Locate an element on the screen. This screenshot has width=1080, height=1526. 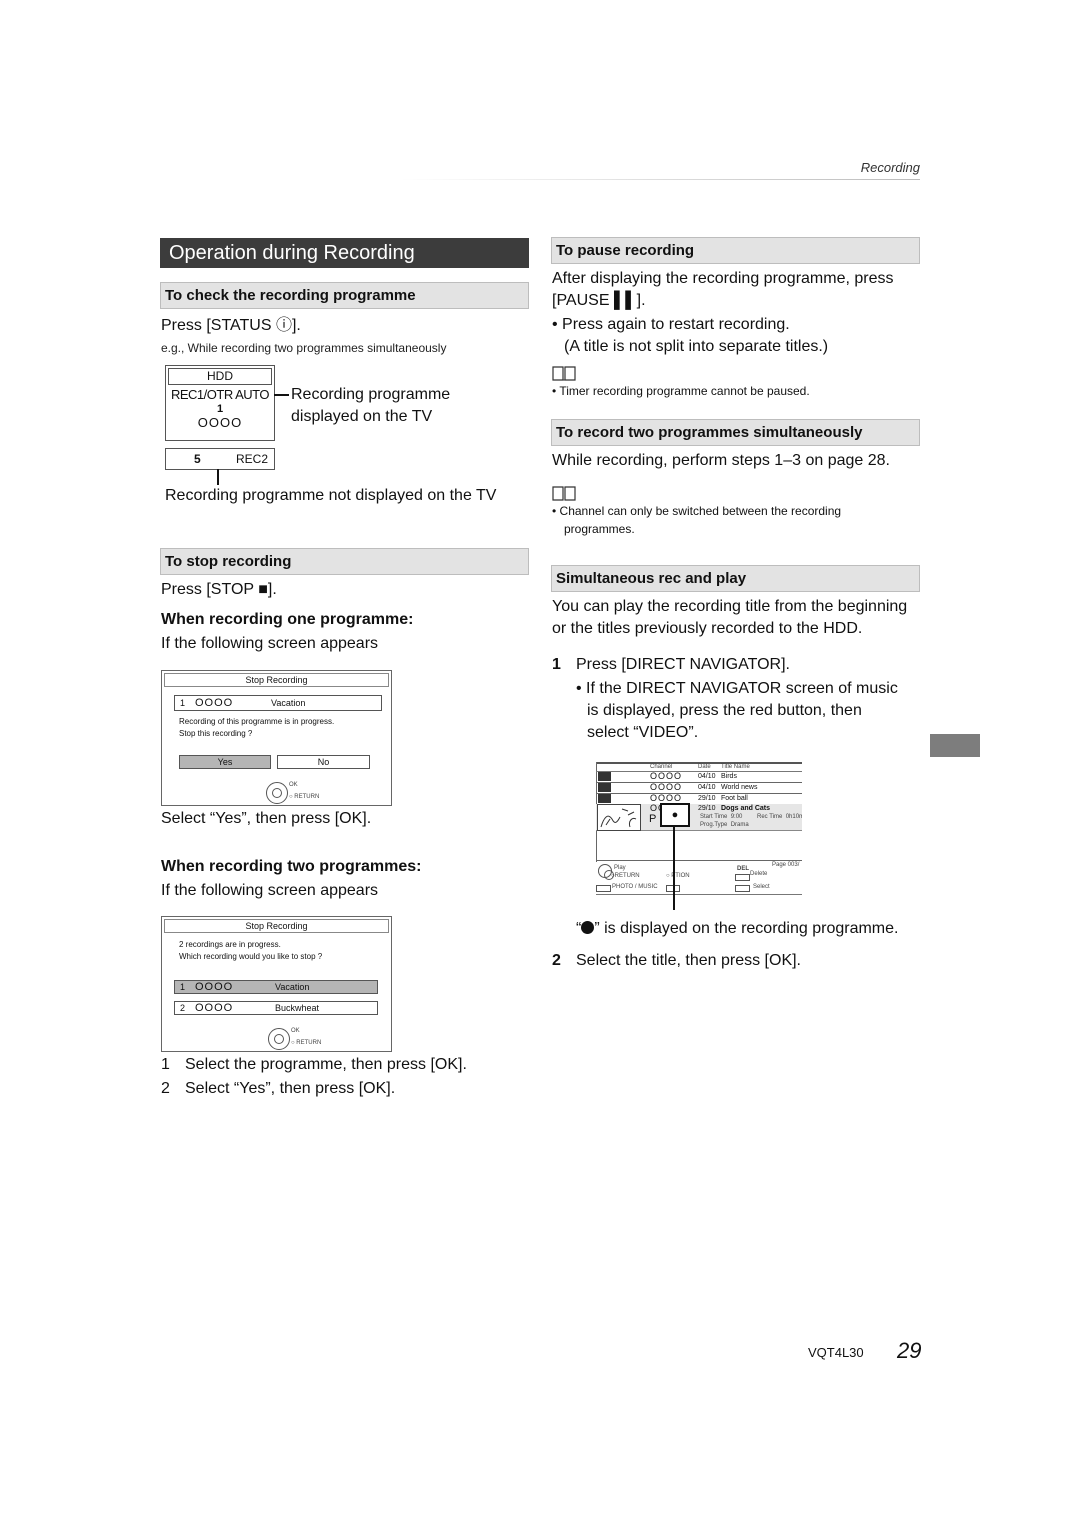
rec-time: Rec Time 0h10m is located at coordinates (779, 817).